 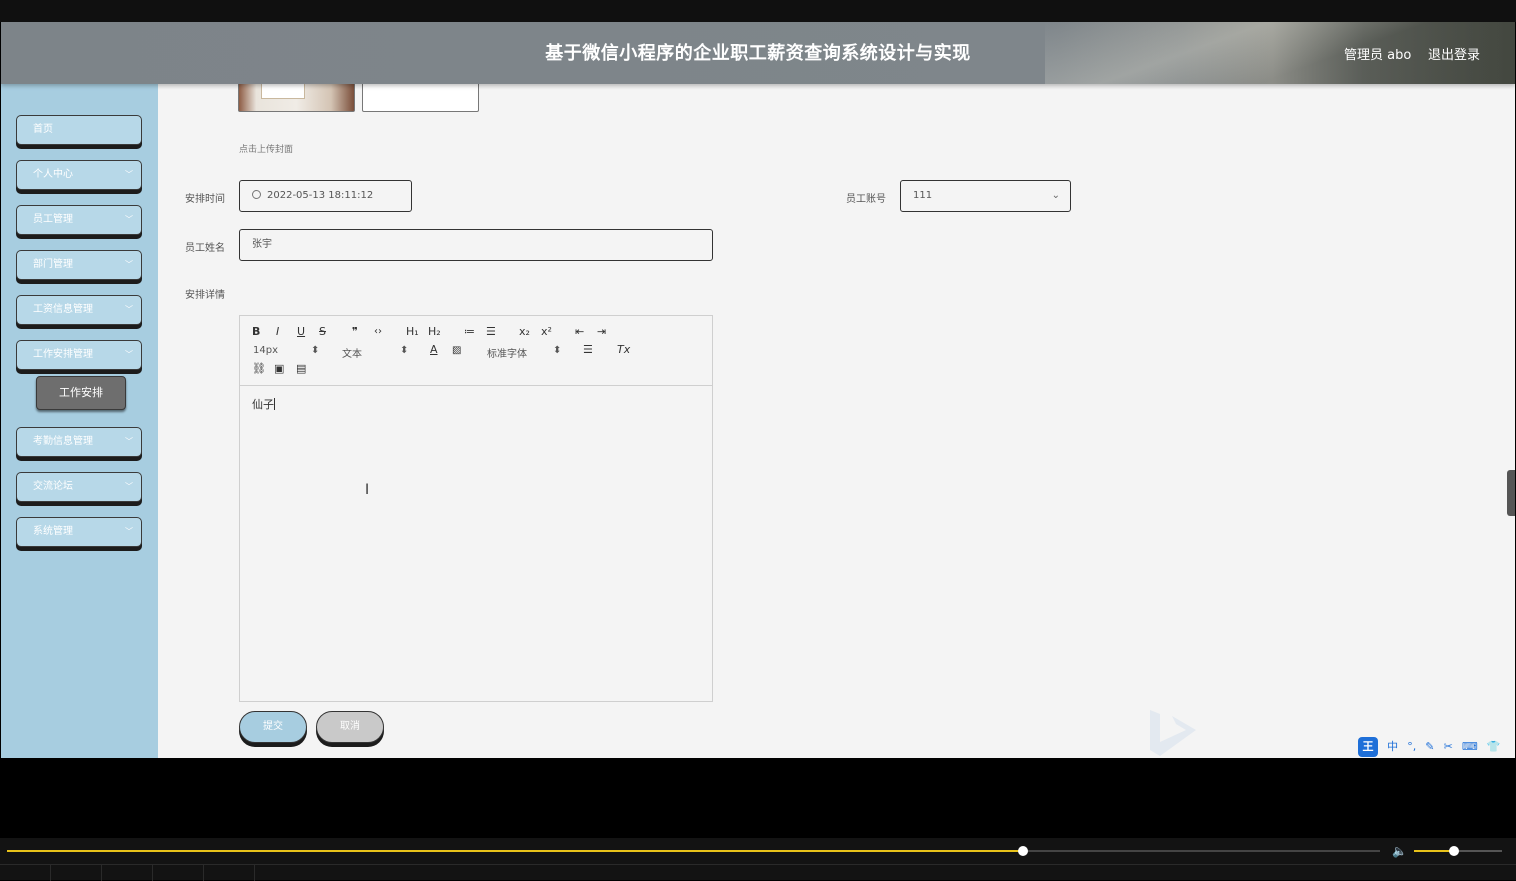 What do you see at coordinates (476, 245) in the screenshot?
I see `employee-name-input: 张宇` at bounding box center [476, 245].